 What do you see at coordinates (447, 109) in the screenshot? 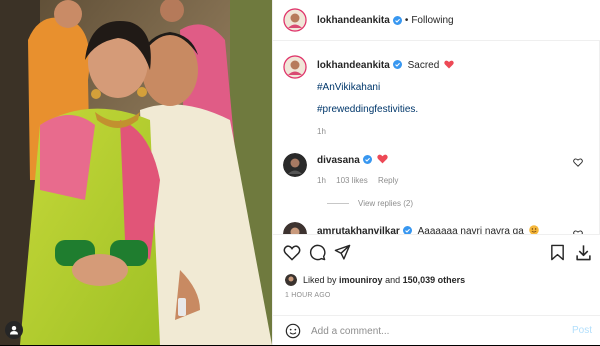
I see `hashtag-link: #preweddingfestivities.` at bounding box center [447, 109].